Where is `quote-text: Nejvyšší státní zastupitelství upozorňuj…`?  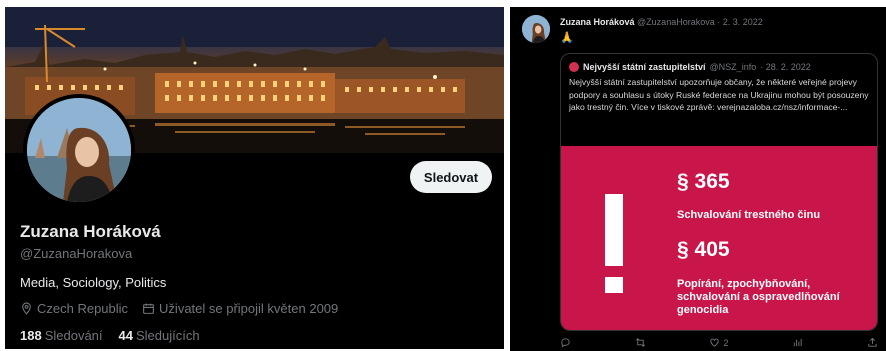 quote-text: Nejvyšší státní zastupitelství upozorňuj… is located at coordinates (719, 94).